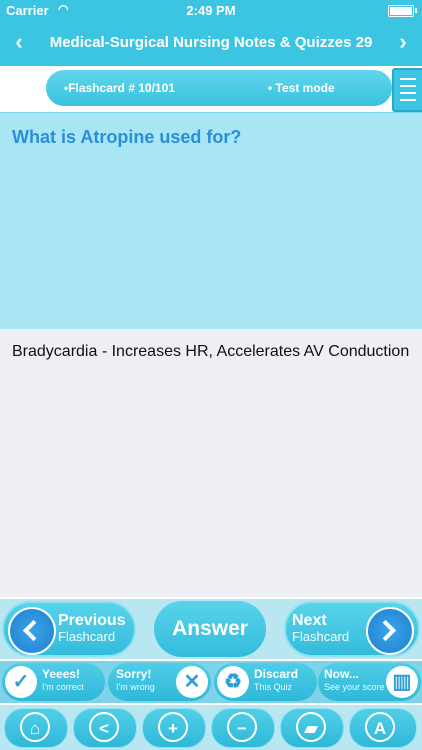  I want to click on score-button: Now... See your score ▥, so click(369, 682).